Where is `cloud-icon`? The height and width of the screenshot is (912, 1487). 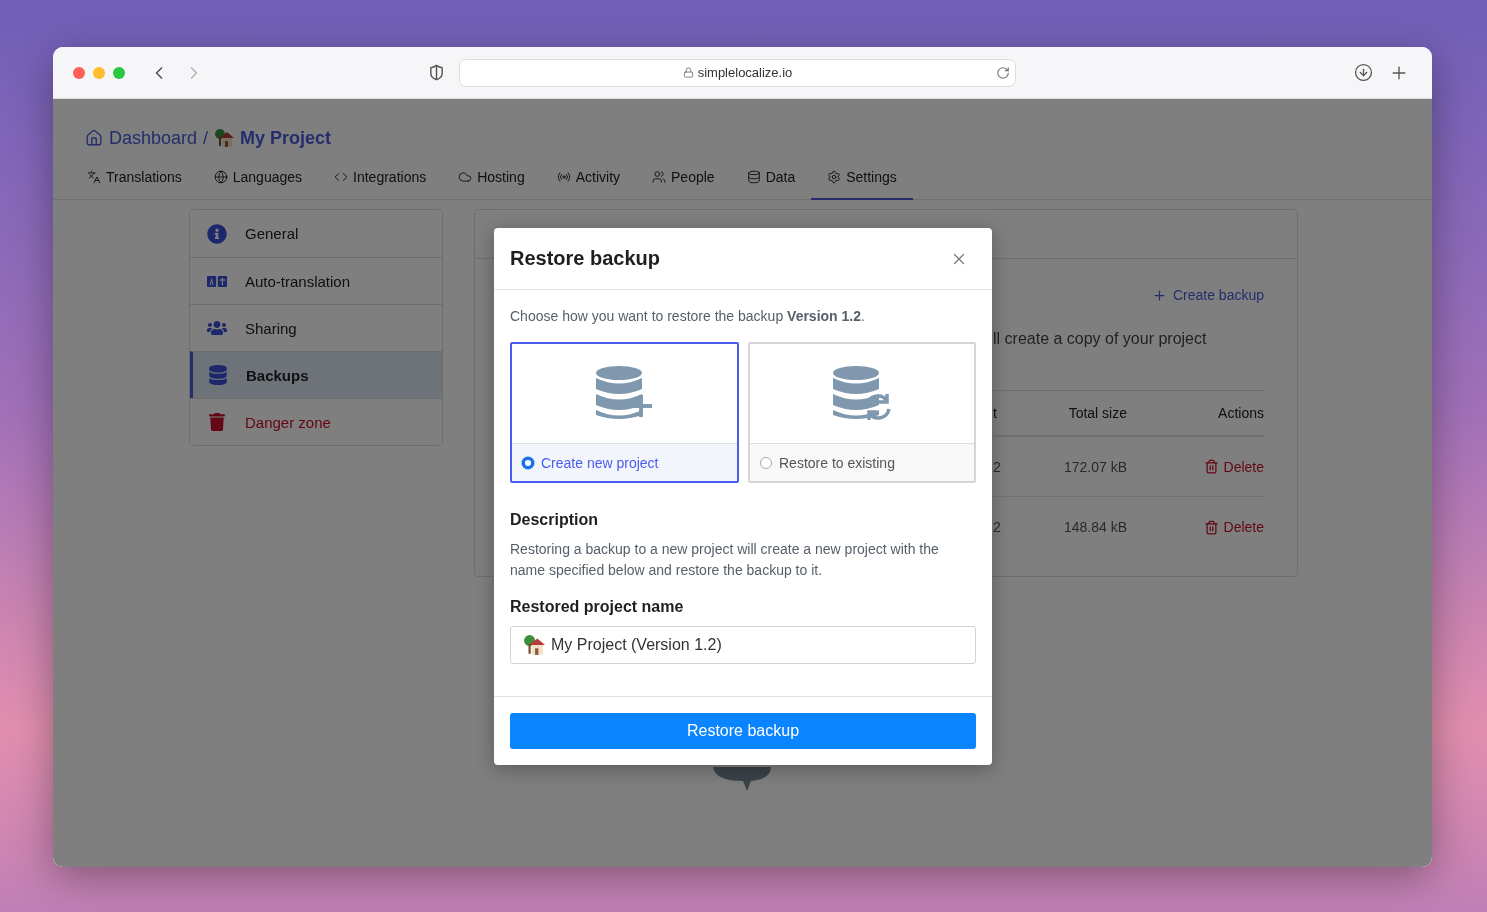 cloud-icon is located at coordinates (465, 176).